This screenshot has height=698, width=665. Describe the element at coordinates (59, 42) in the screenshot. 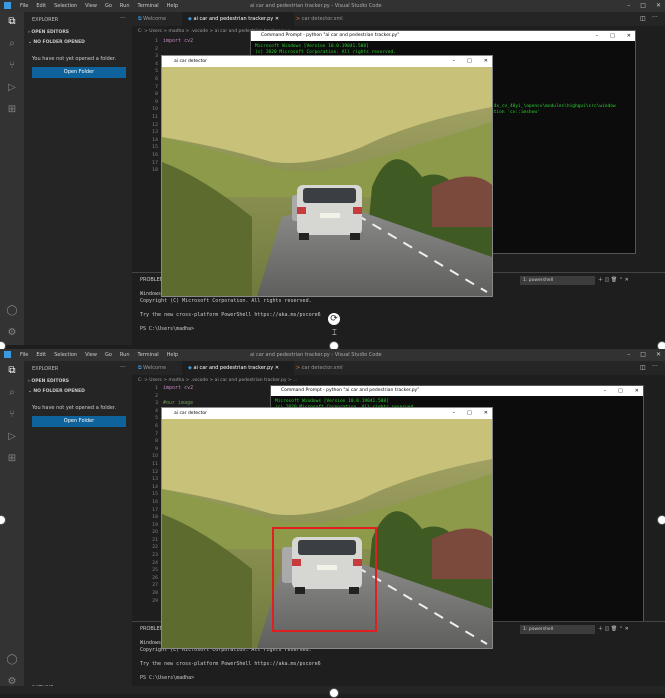

I see `no-folder-label: NO FOLDER OPENED` at that location.